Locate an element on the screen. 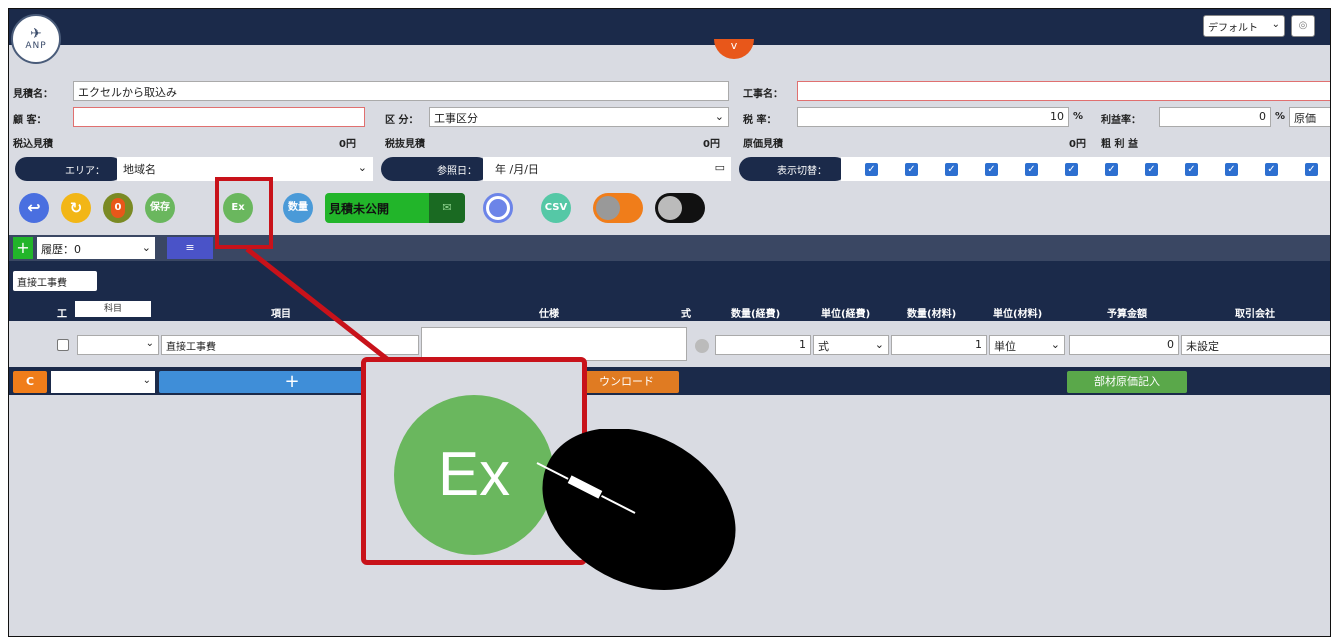 This screenshot has height=637, width=1339. mouse-icon is located at coordinates (636, 510).